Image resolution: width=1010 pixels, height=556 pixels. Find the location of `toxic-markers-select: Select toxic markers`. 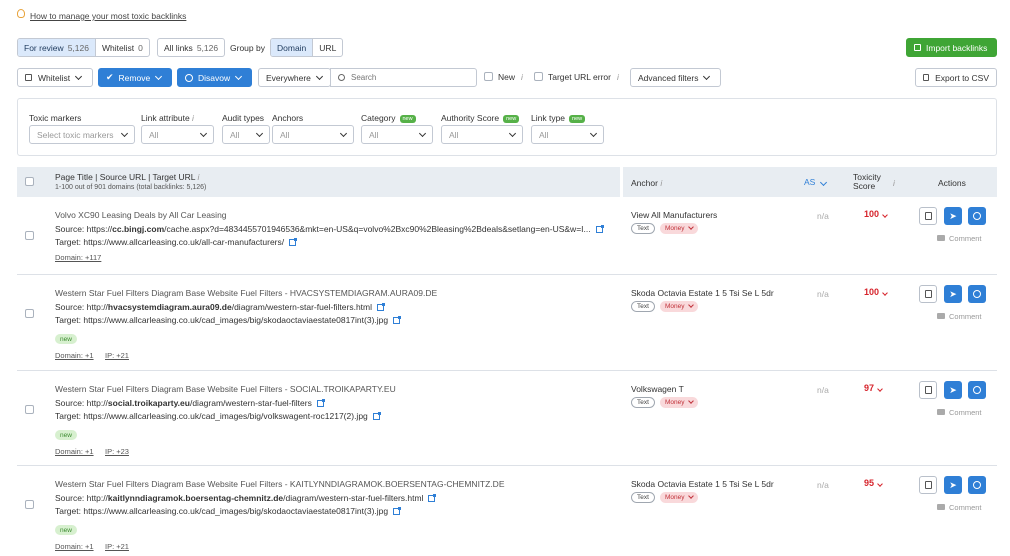

toxic-markers-select: Select toxic markers is located at coordinates (82, 134).